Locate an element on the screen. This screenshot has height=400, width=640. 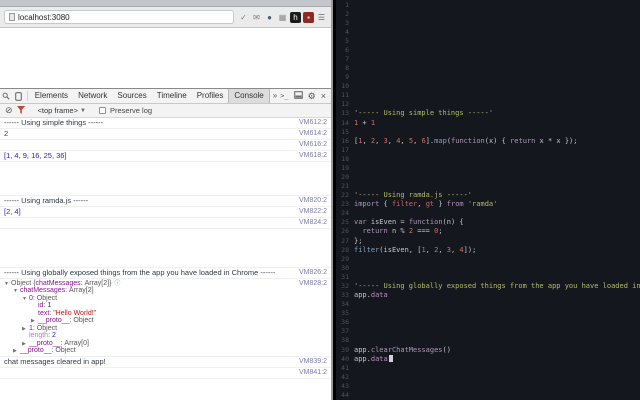
code-line: 3 is located at coordinates (488, 22).